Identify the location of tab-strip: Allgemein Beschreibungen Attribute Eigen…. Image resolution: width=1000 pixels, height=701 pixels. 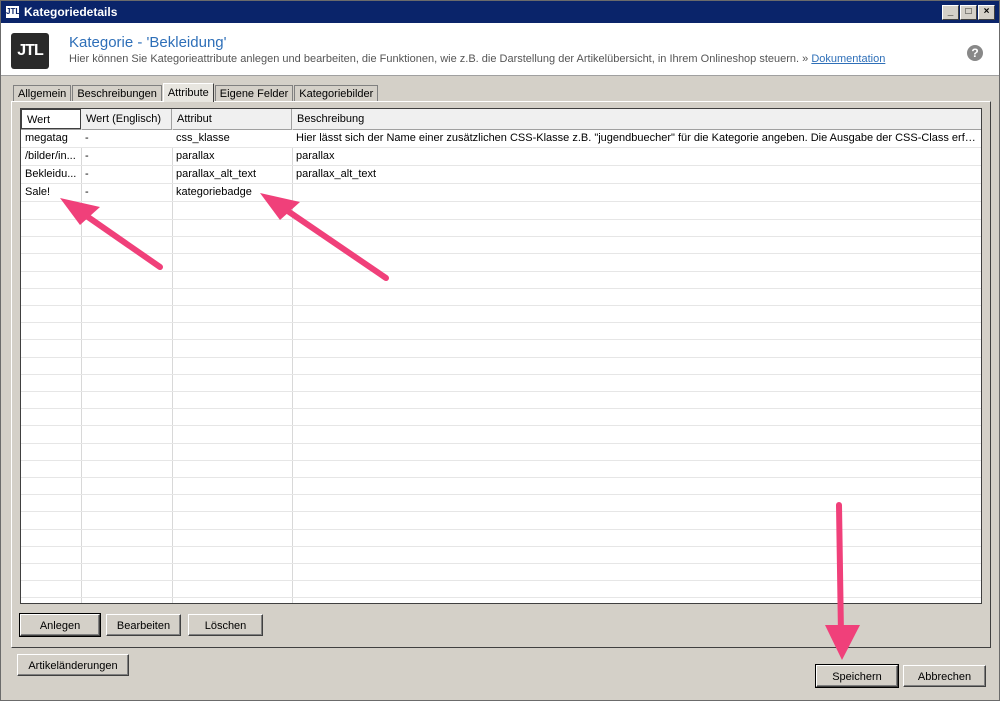
(196, 92).